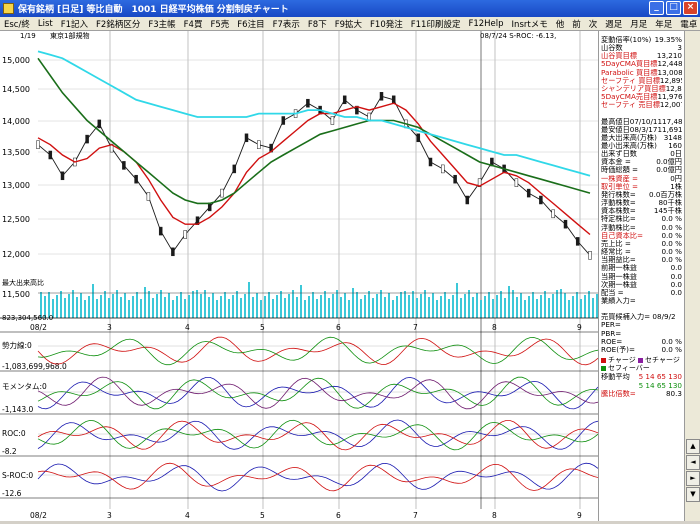 This screenshot has width=700, height=524. What do you see at coordinates (45, 24) in the screenshot?
I see `menu-list: List` at bounding box center [45, 24].